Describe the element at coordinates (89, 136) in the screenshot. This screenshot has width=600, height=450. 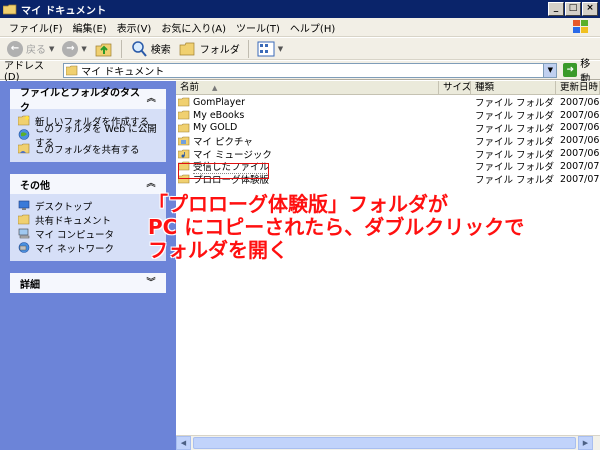
I see `task-publish-web: このフォルダを Web に公開する` at that location.